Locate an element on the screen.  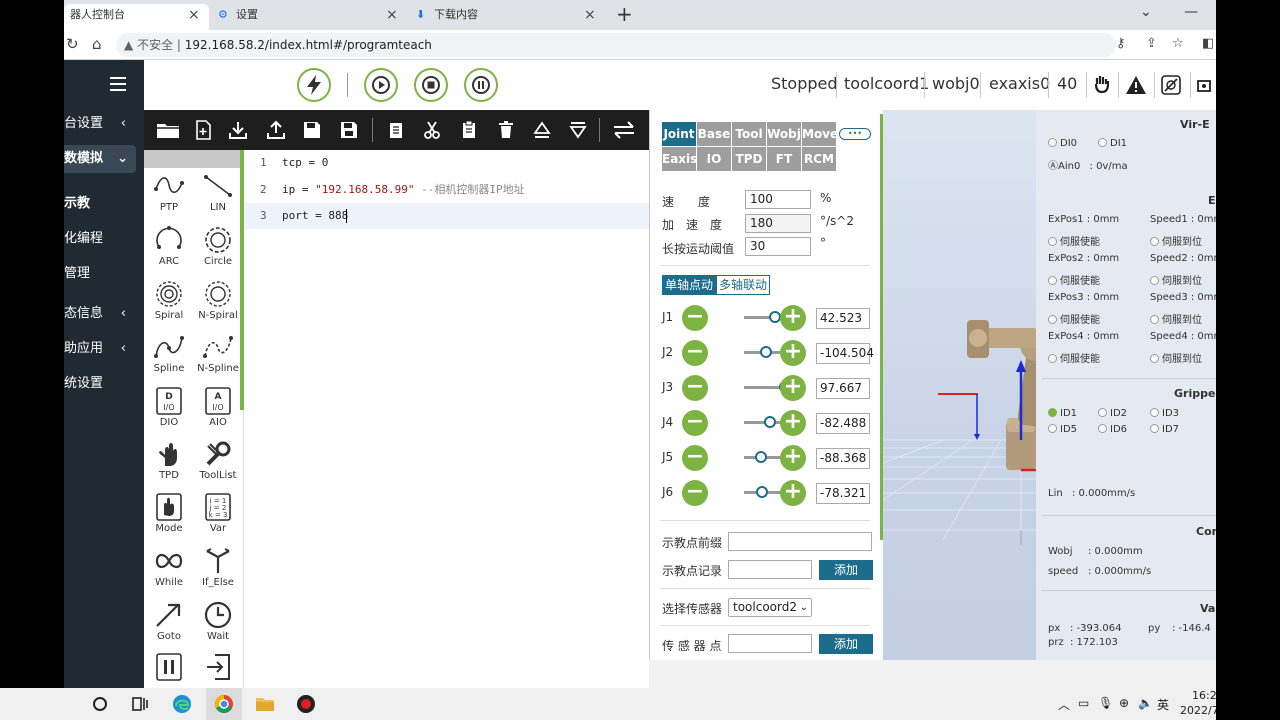
robot-icon is located at coordinates (1206, 85).